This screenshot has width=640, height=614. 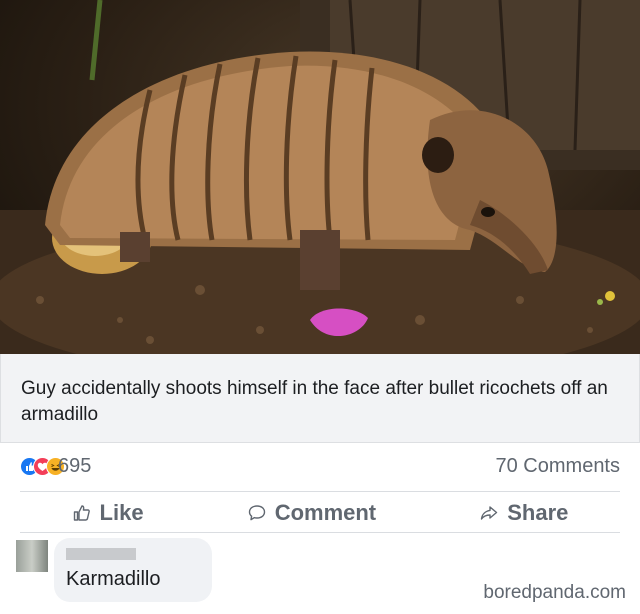 I want to click on action-bar: Like Comment Share, so click(x=320, y=513).